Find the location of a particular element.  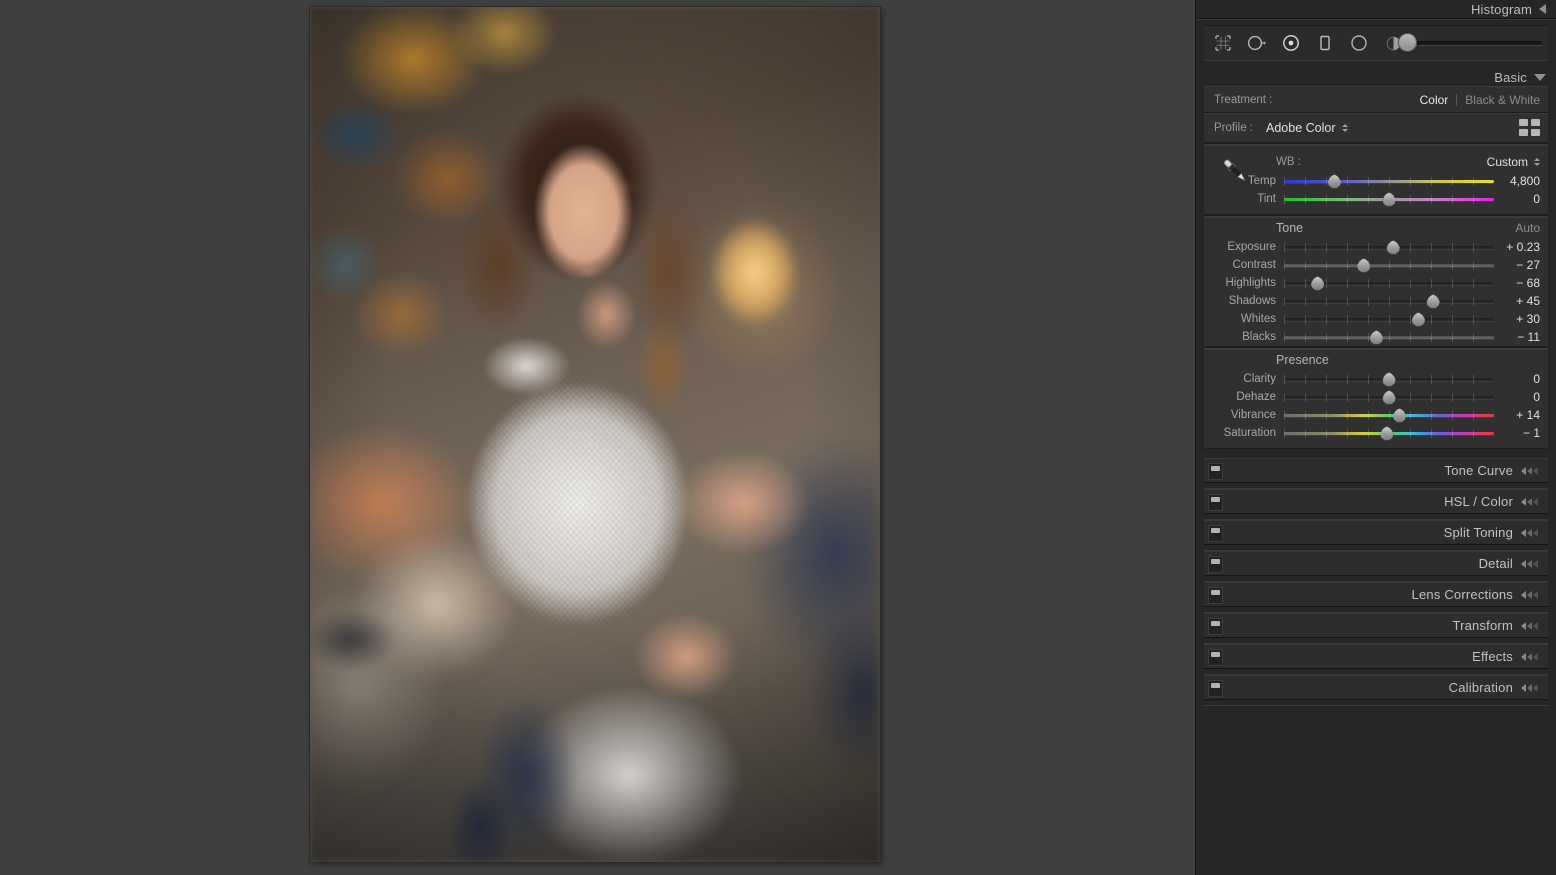

collapsed-panel-hsl-color: HSL / Color is located at coordinates (1376, 501).